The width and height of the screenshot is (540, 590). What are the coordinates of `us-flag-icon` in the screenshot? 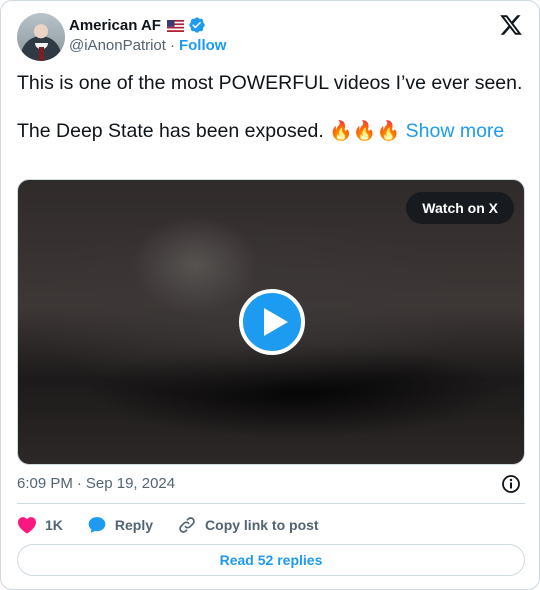 It's located at (175, 25).